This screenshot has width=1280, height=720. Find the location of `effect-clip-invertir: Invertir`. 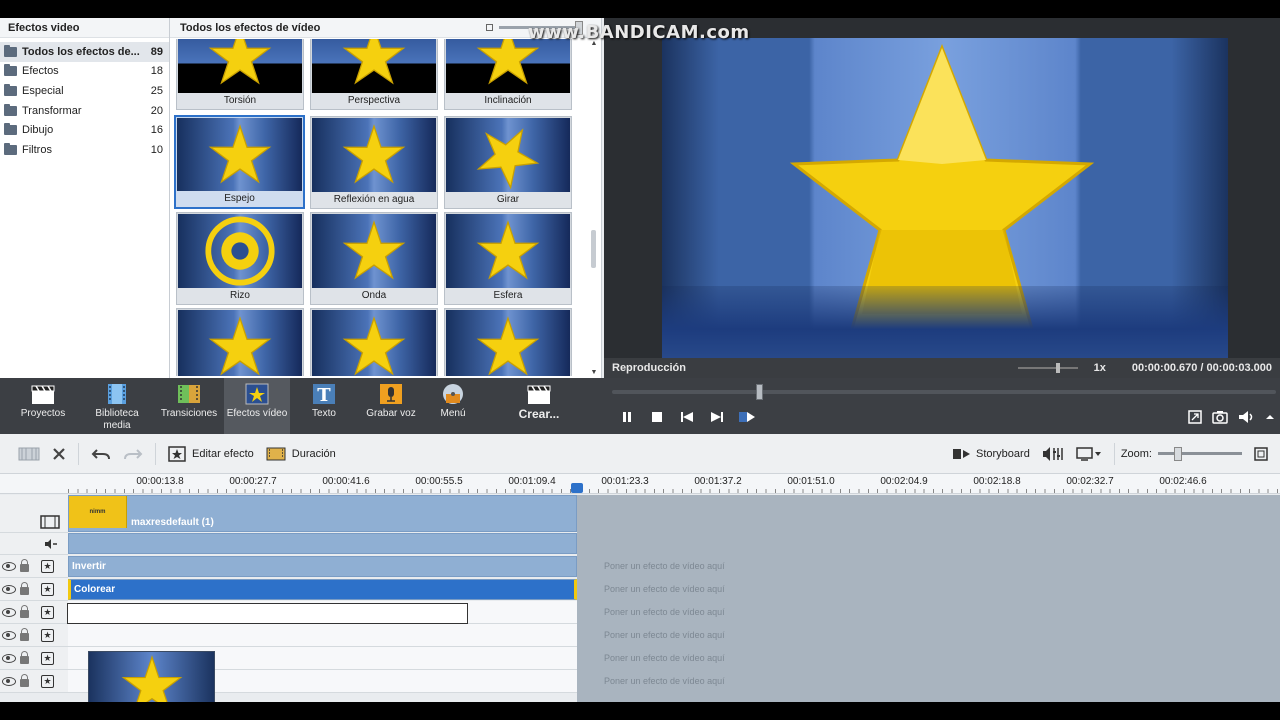

effect-clip-invertir: Invertir is located at coordinates (322, 566).